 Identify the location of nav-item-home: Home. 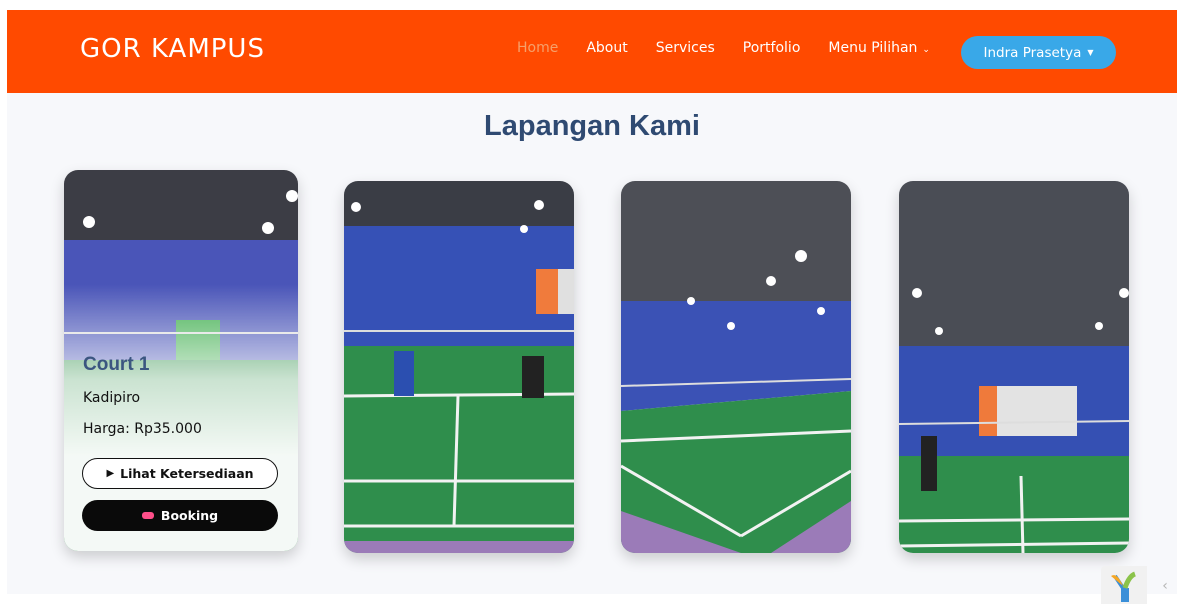
(537, 48).